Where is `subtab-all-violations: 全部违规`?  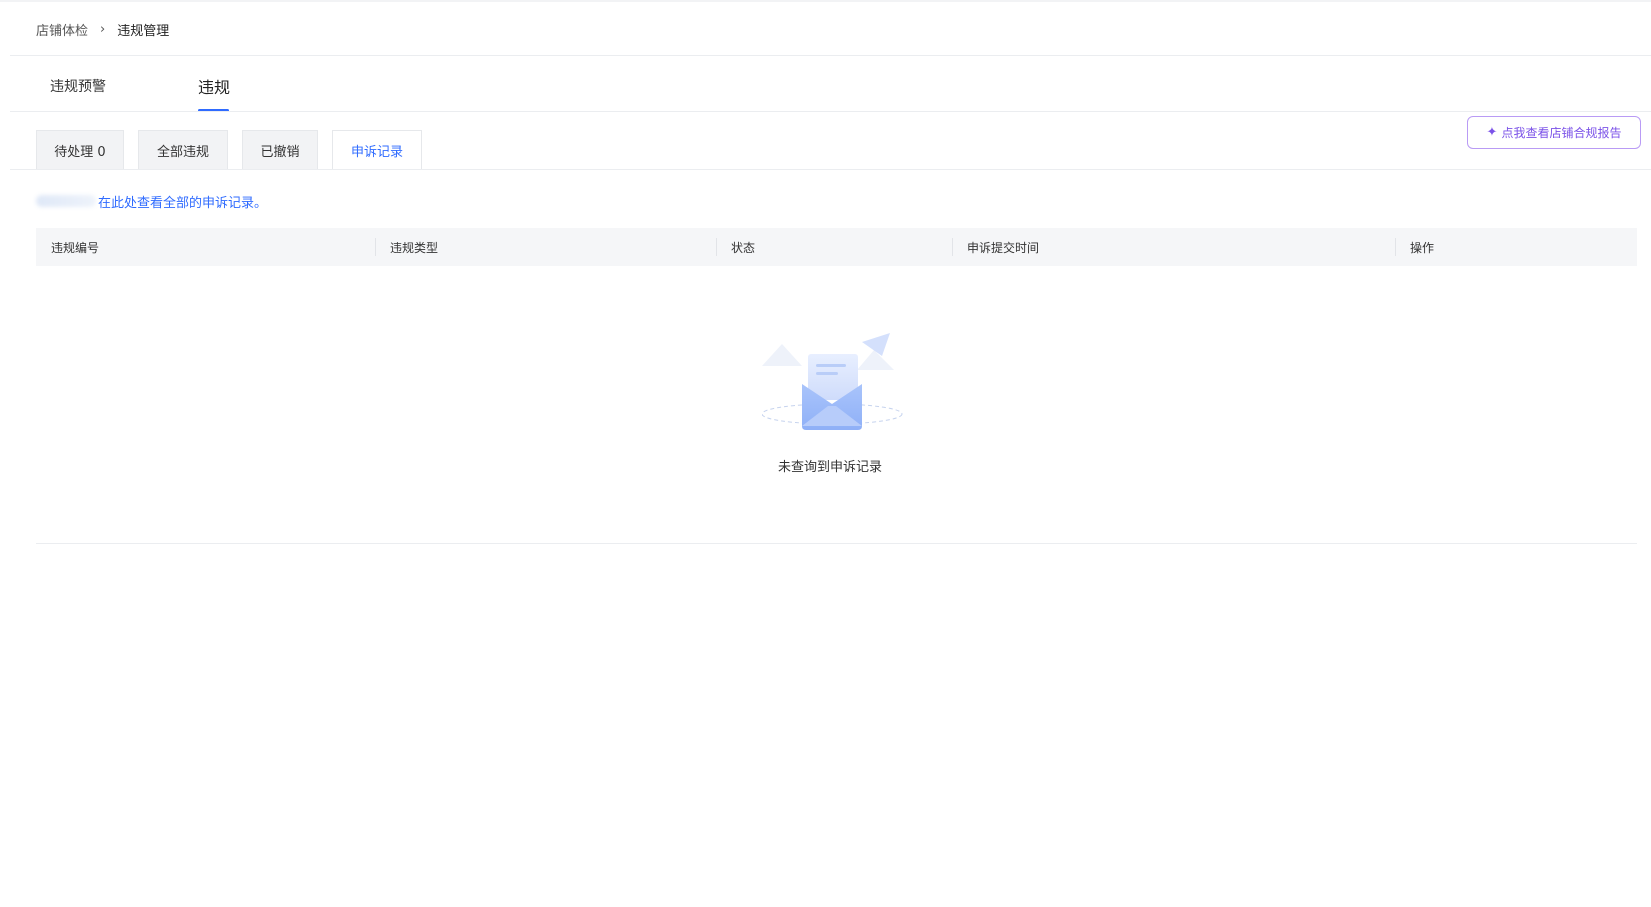
subtab-all-violations: 全部违规 is located at coordinates (183, 149).